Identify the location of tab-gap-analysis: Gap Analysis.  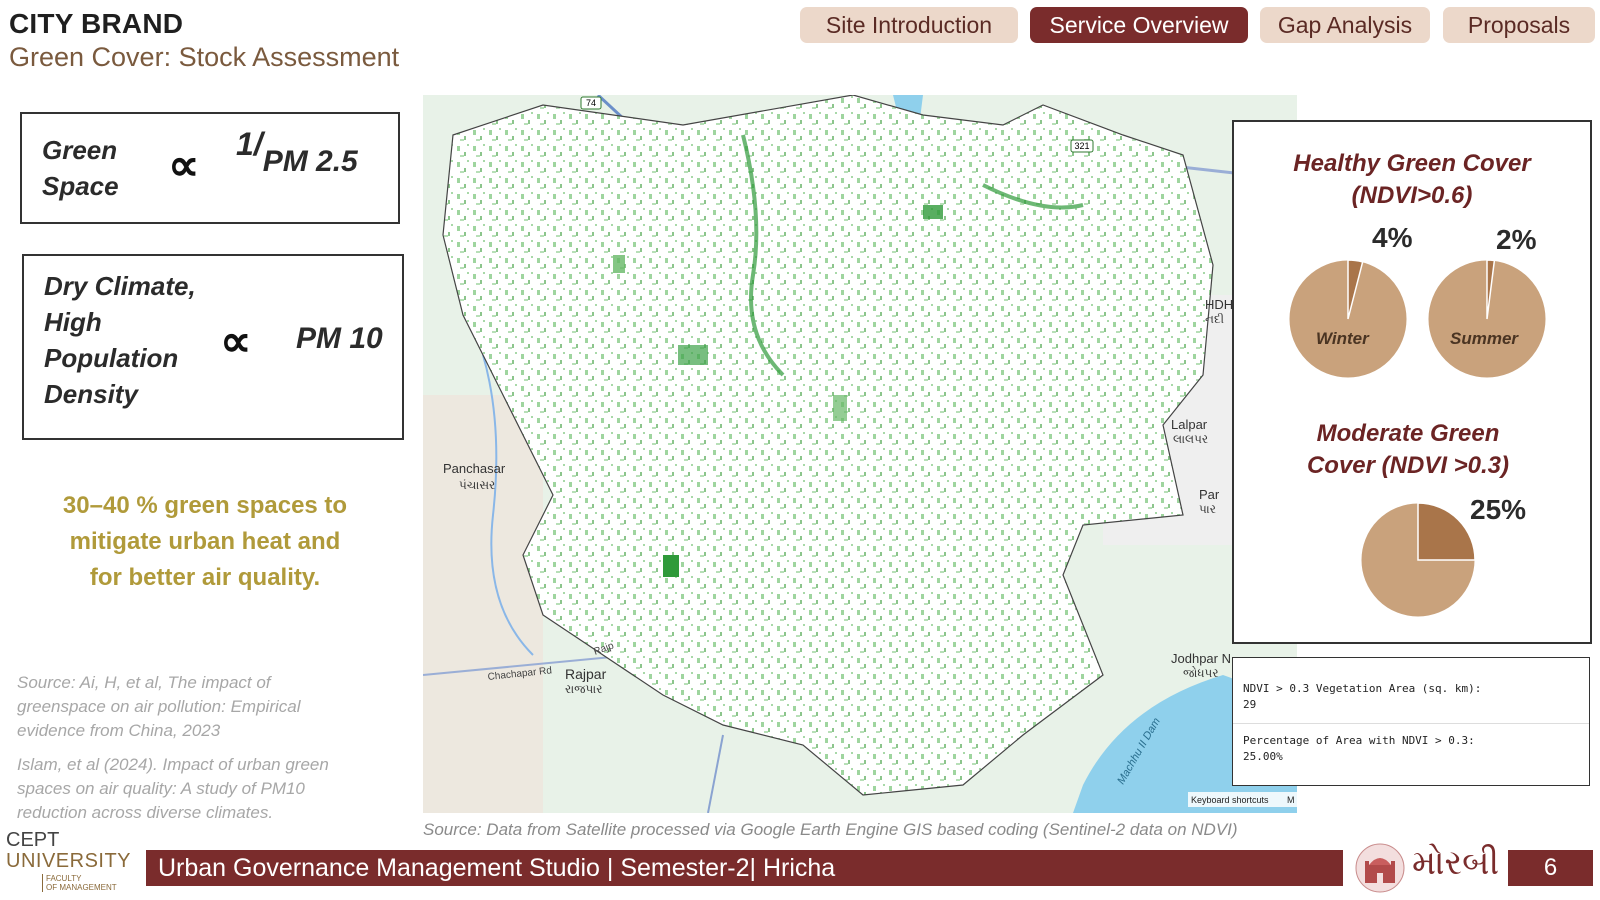
(1345, 25).